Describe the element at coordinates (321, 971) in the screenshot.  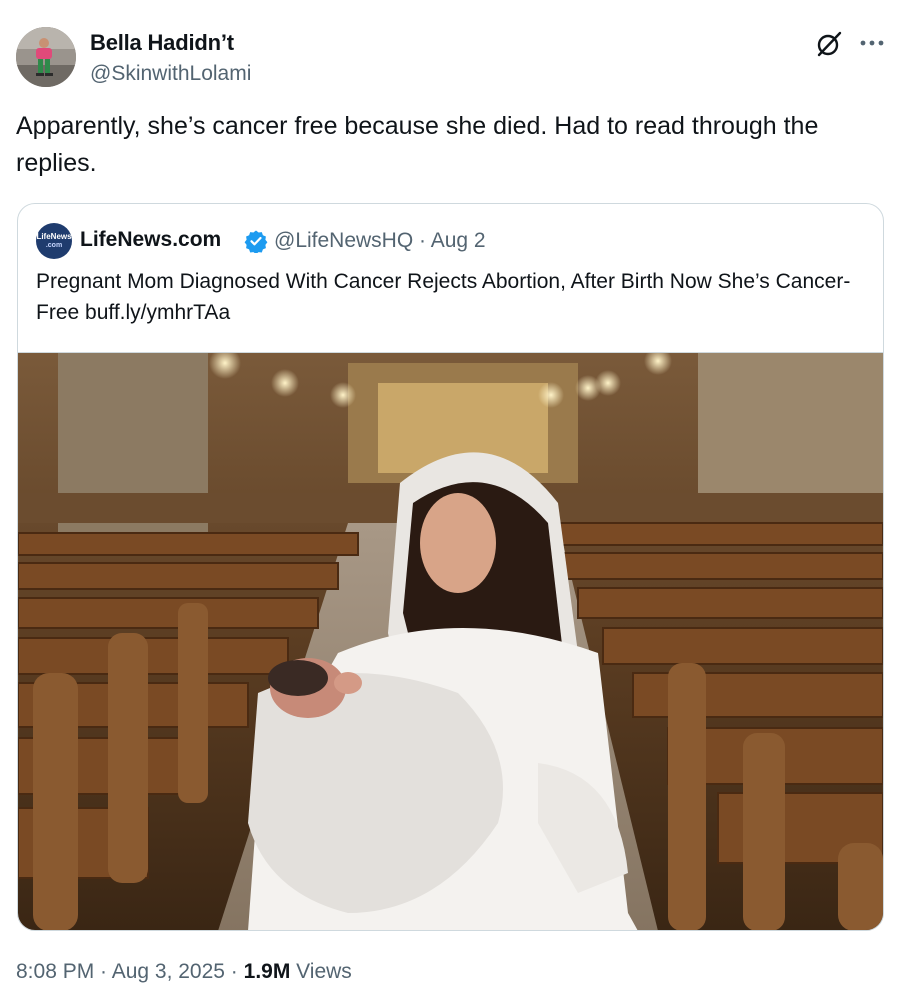
I see `views-label: Views` at that location.